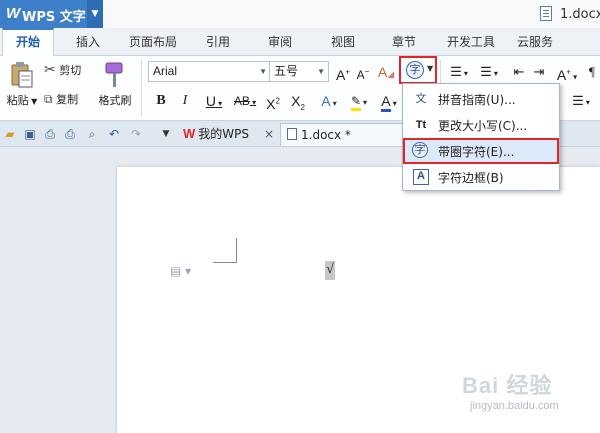  What do you see at coordinates (210, 101) in the screenshot?
I see `underline-icon: U` at bounding box center [210, 101].